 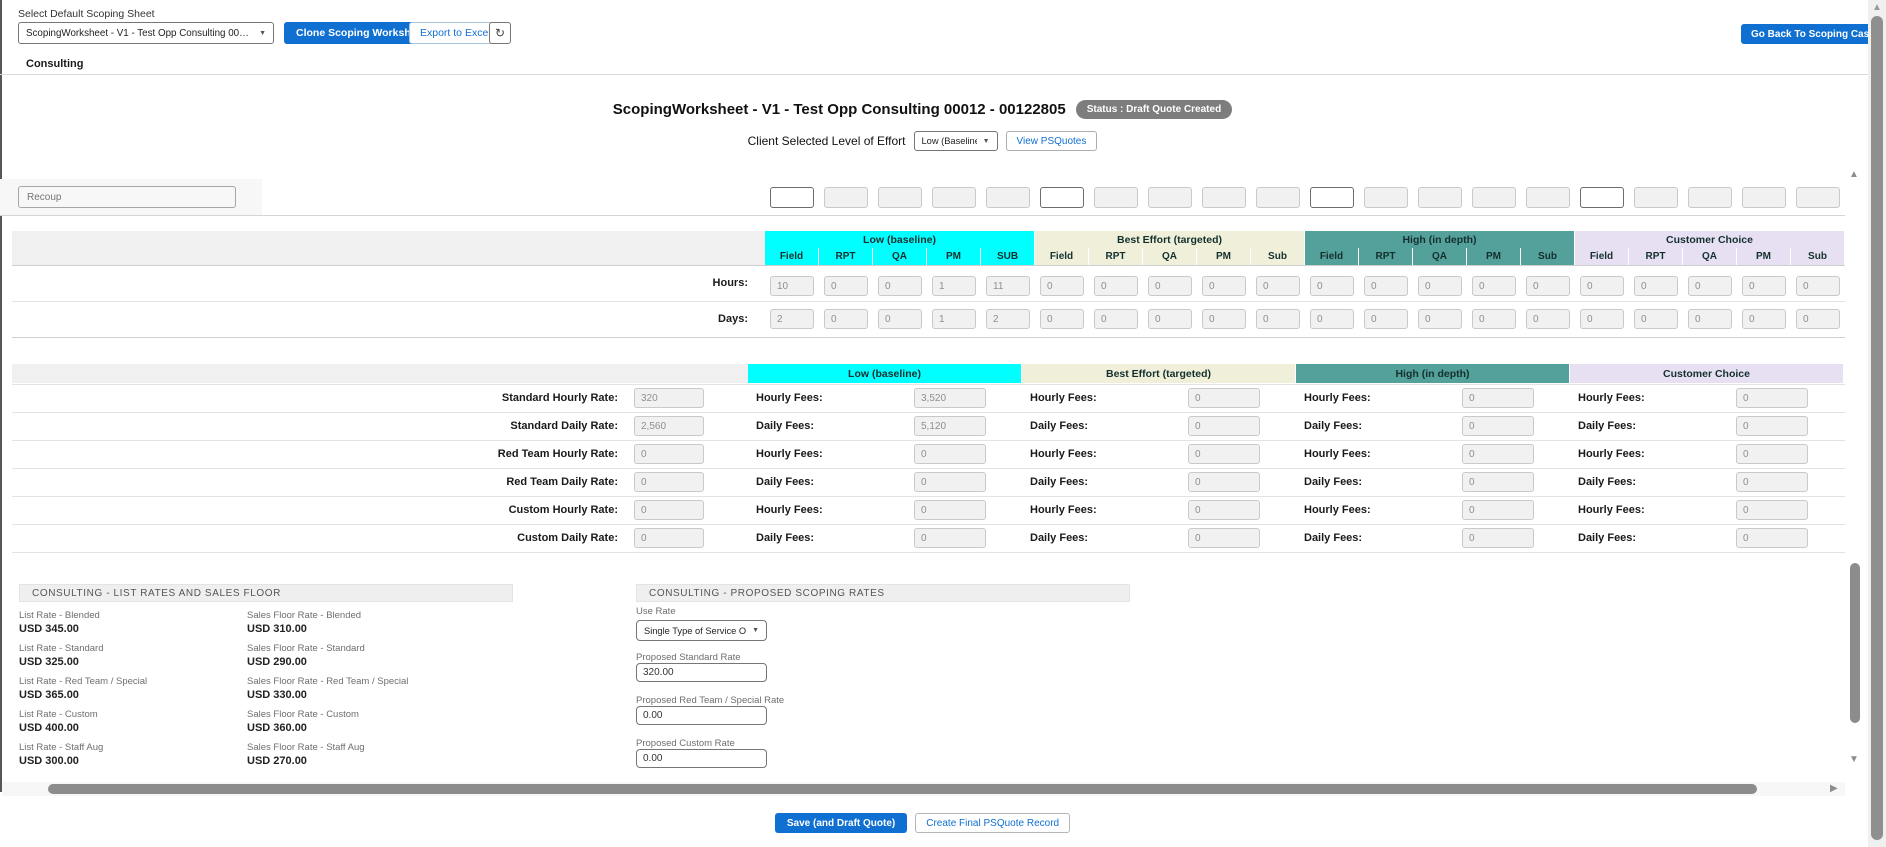 What do you see at coordinates (54, 64) in the screenshot?
I see `tab-consulting: Consulting` at bounding box center [54, 64].